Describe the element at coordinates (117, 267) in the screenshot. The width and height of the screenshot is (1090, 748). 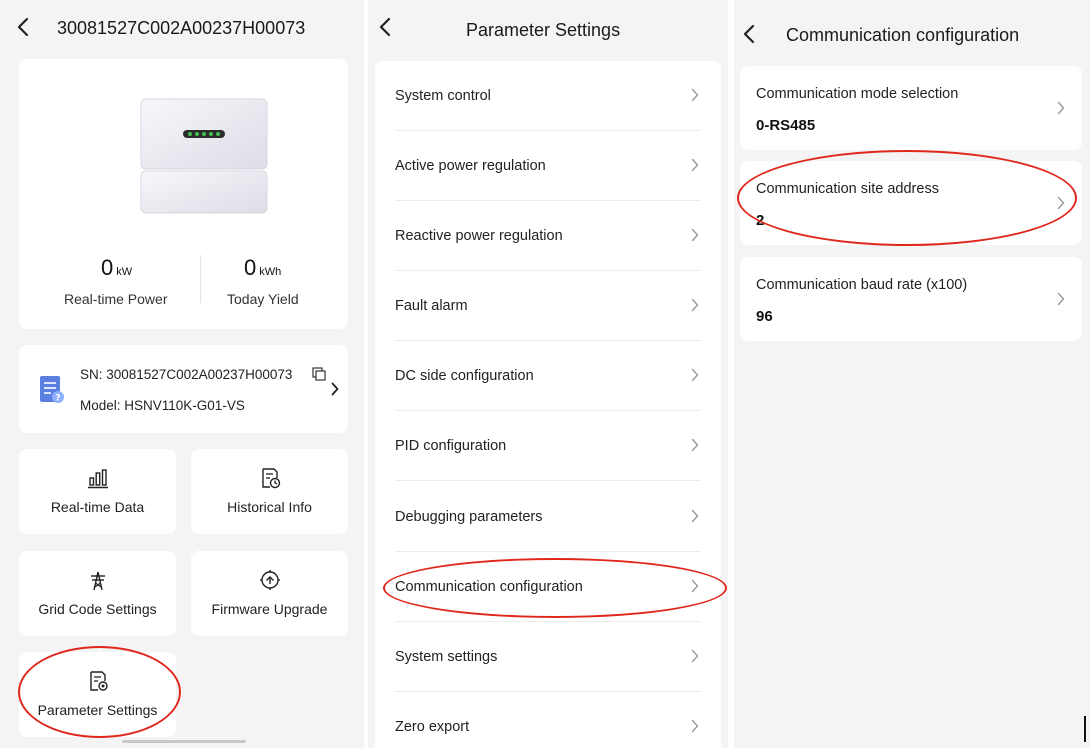
I see `realtime-power-value: 0 kW` at that location.